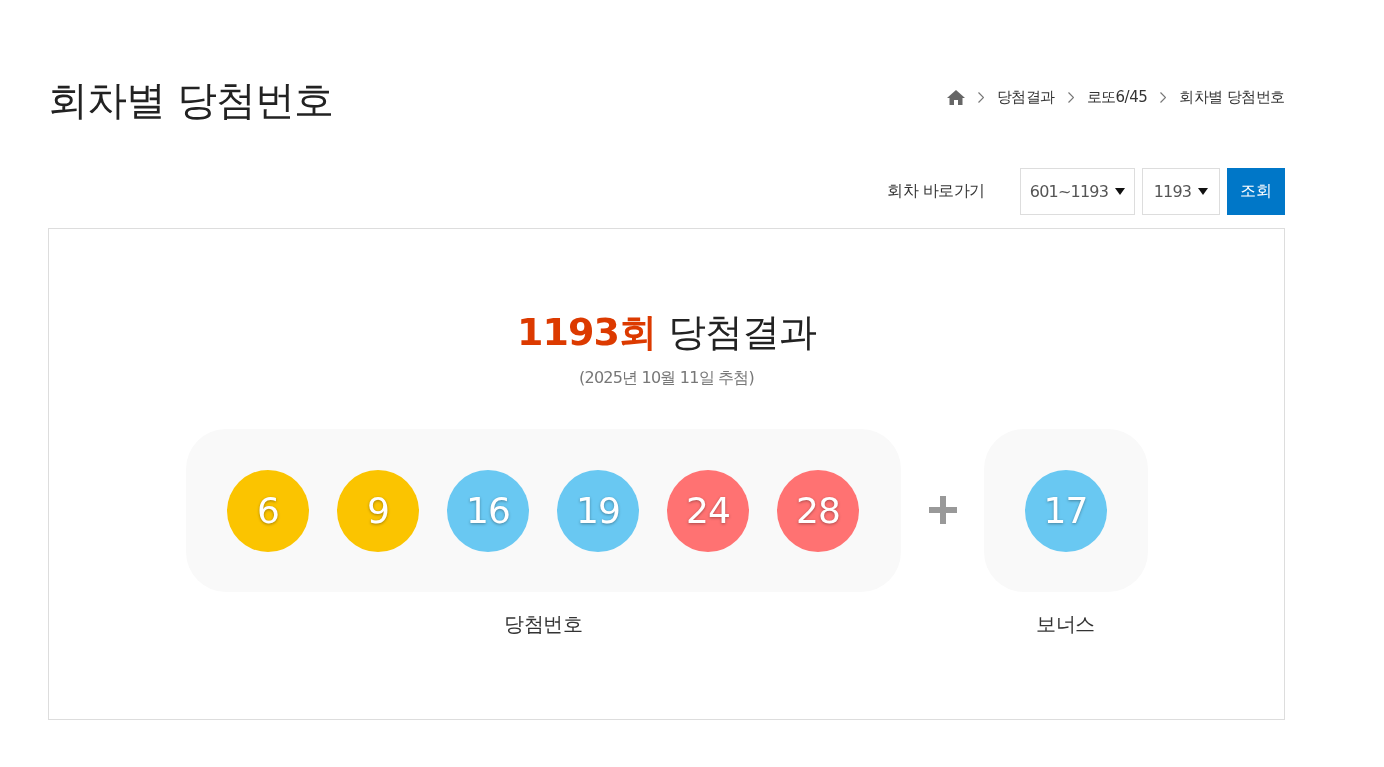 The width and height of the screenshot is (1384, 767). I want to click on number-ball: 24, so click(708, 510).